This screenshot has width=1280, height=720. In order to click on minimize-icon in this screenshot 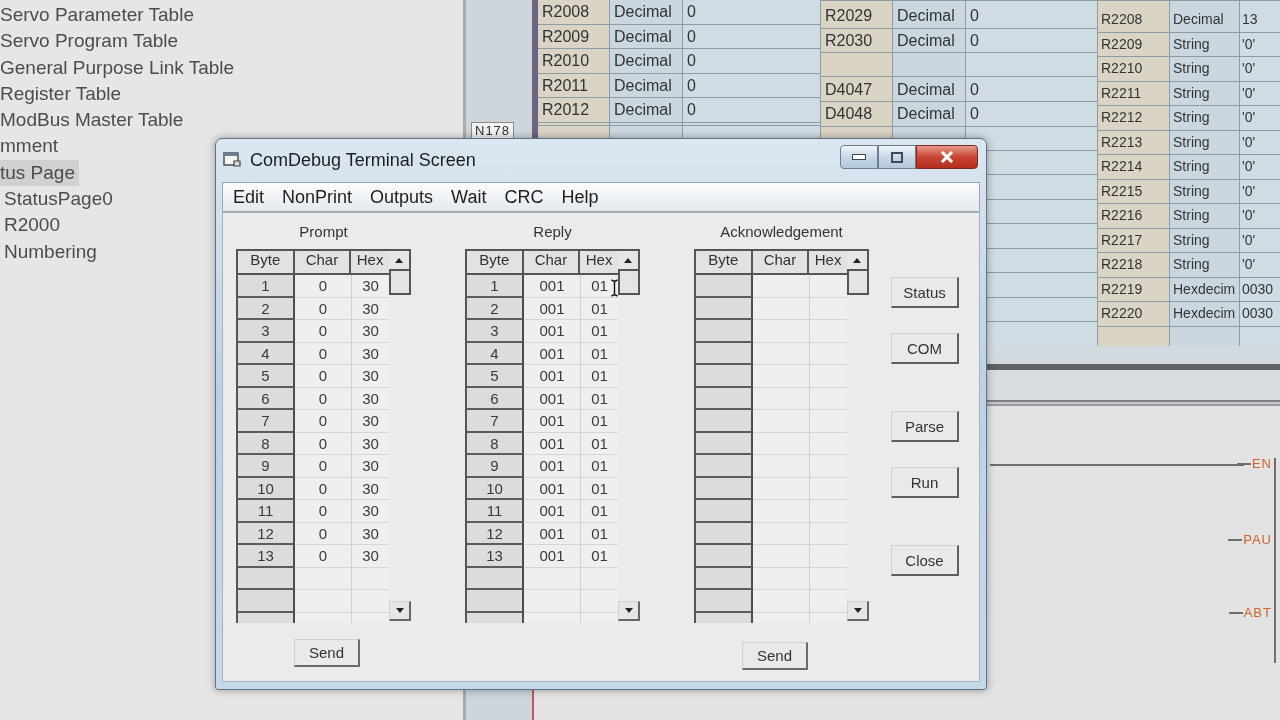, I will do `click(859, 157)`.